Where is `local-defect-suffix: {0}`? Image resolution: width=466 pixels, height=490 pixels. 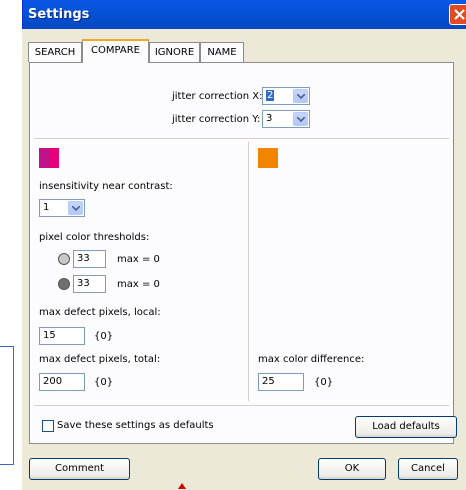 local-defect-suffix: {0} is located at coordinates (104, 336).